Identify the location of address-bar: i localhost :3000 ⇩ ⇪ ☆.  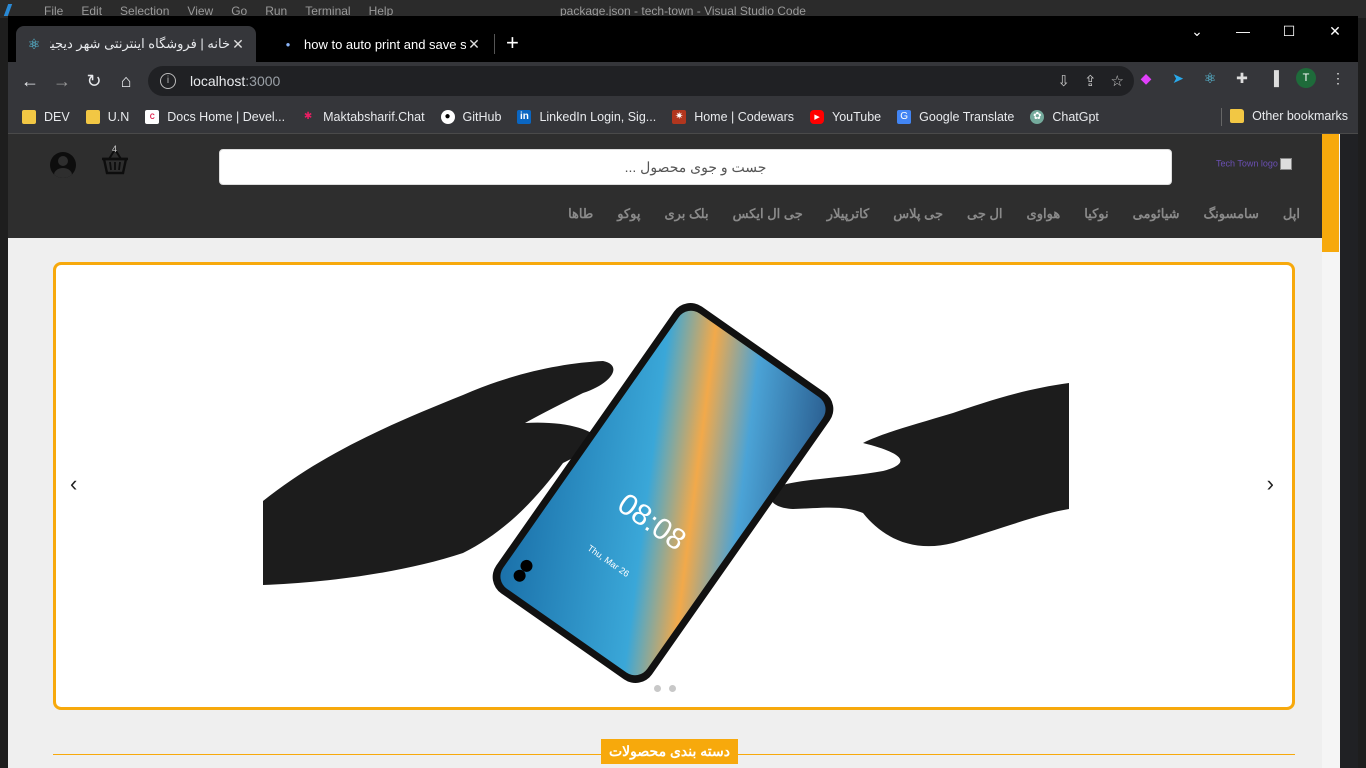
(641, 81).